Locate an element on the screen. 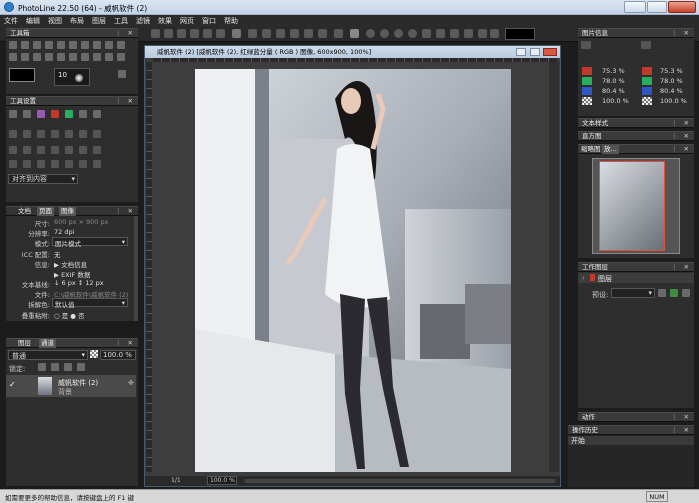  lasso-icon is located at coordinates (338, 33).